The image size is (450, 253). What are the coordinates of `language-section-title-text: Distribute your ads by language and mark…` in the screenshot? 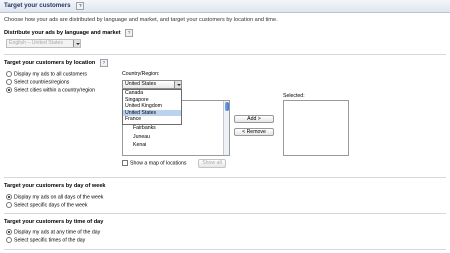 It's located at (62, 33).